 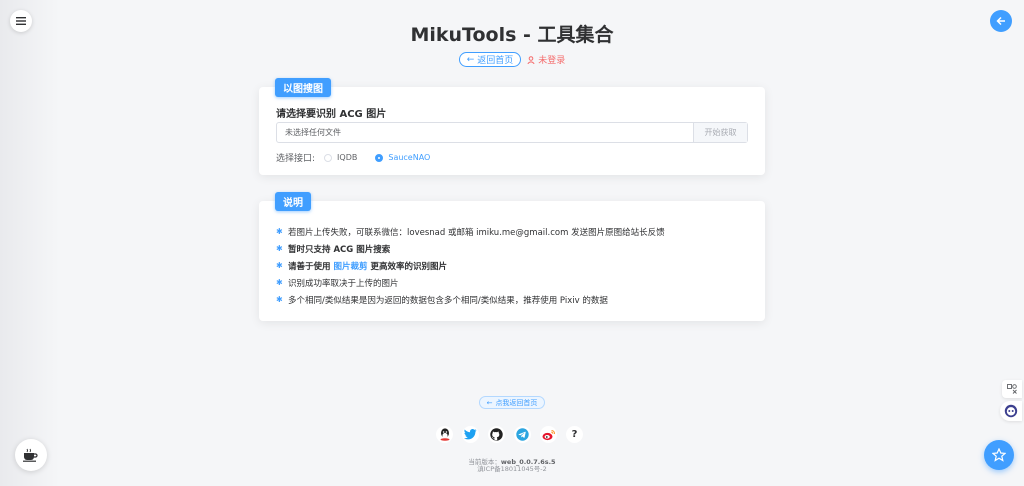 What do you see at coordinates (512, 468) in the screenshot?
I see `icp-record: 滇ICP备18011045号-2` at bounding box center [512, 468].